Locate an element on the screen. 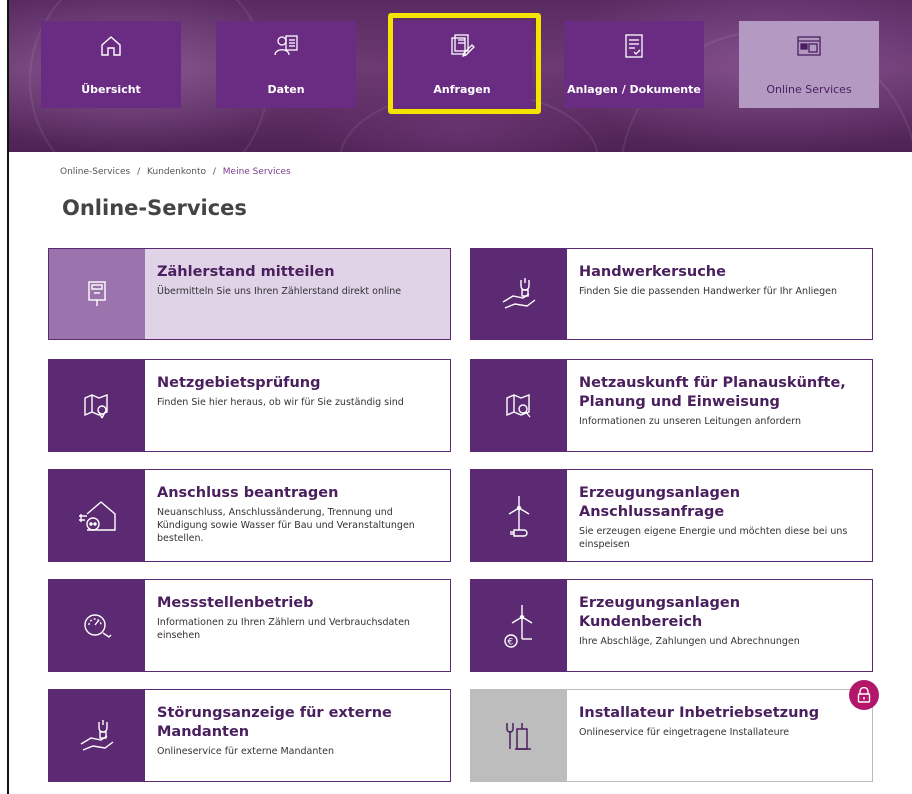 This screenshot has width=912, height=794. breadcrumb-link-kundenkonto: Kundenkonto is located at coordinates (176, 172).